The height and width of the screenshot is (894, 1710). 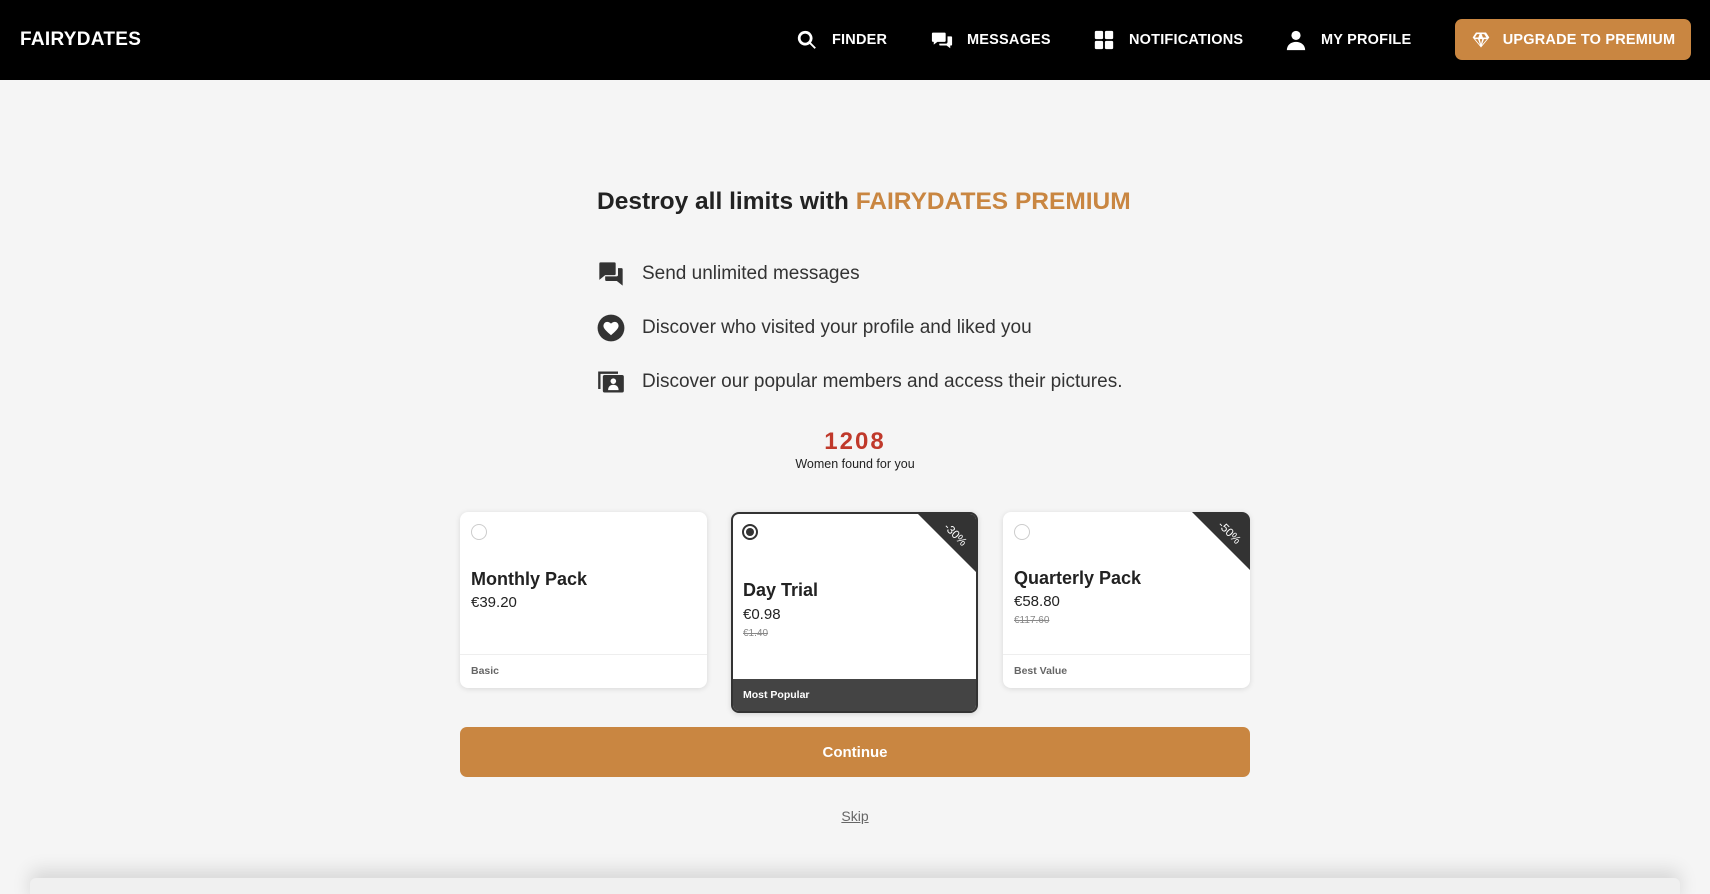 I want to click on feature-text: Send unlimited messages, so click(x=751, y=273).